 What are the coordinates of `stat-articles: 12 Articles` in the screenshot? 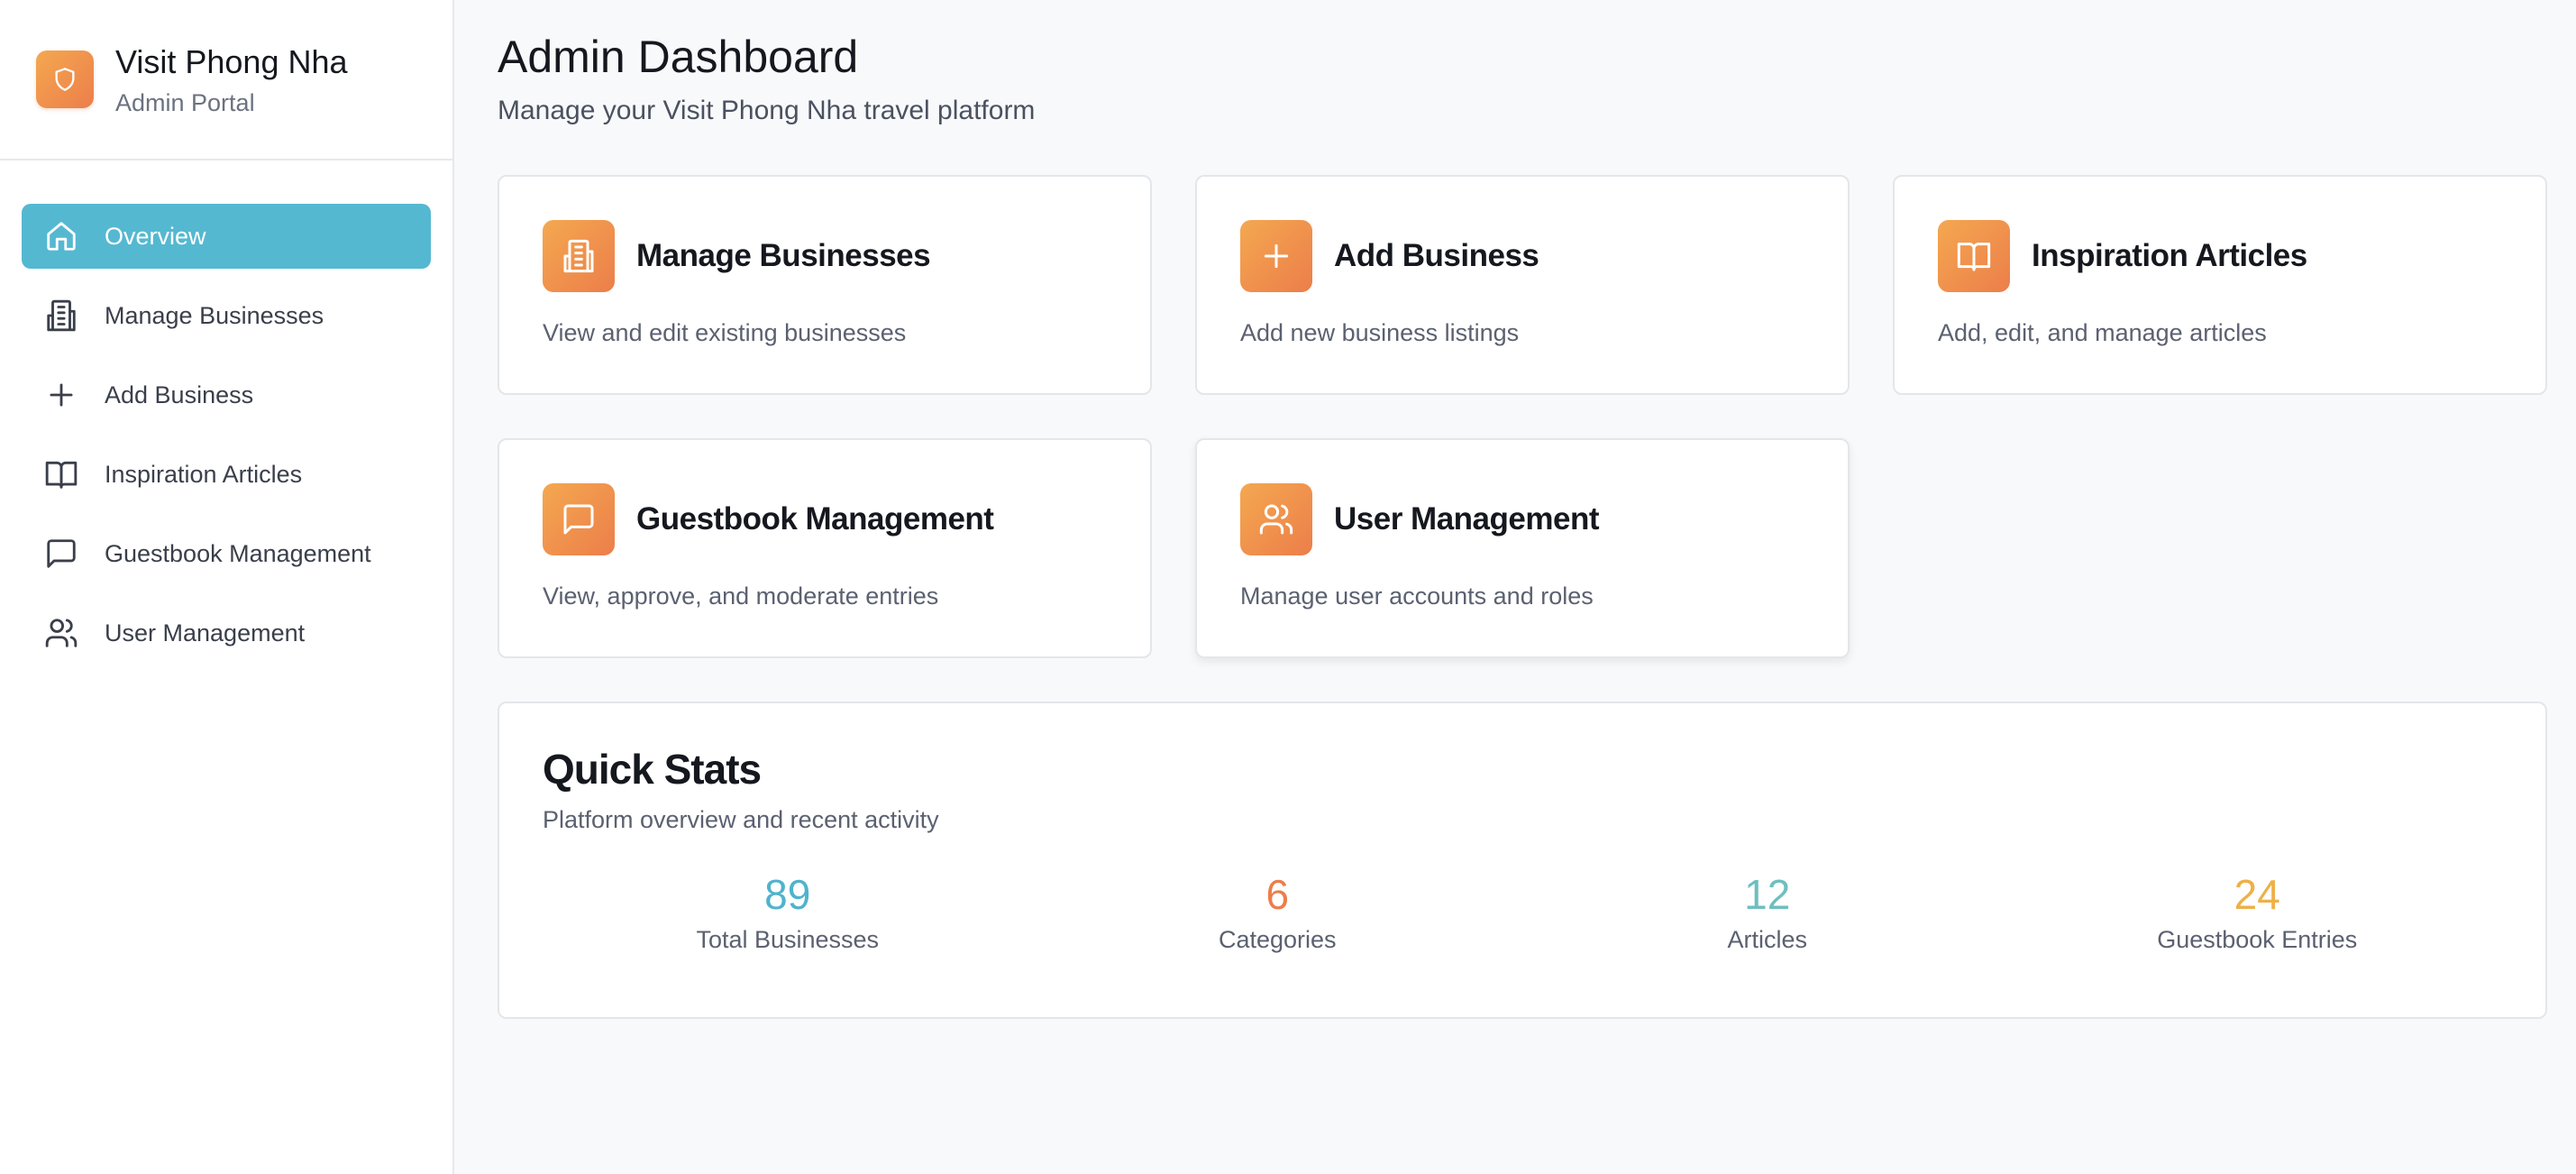 It's located at (1767, 912).